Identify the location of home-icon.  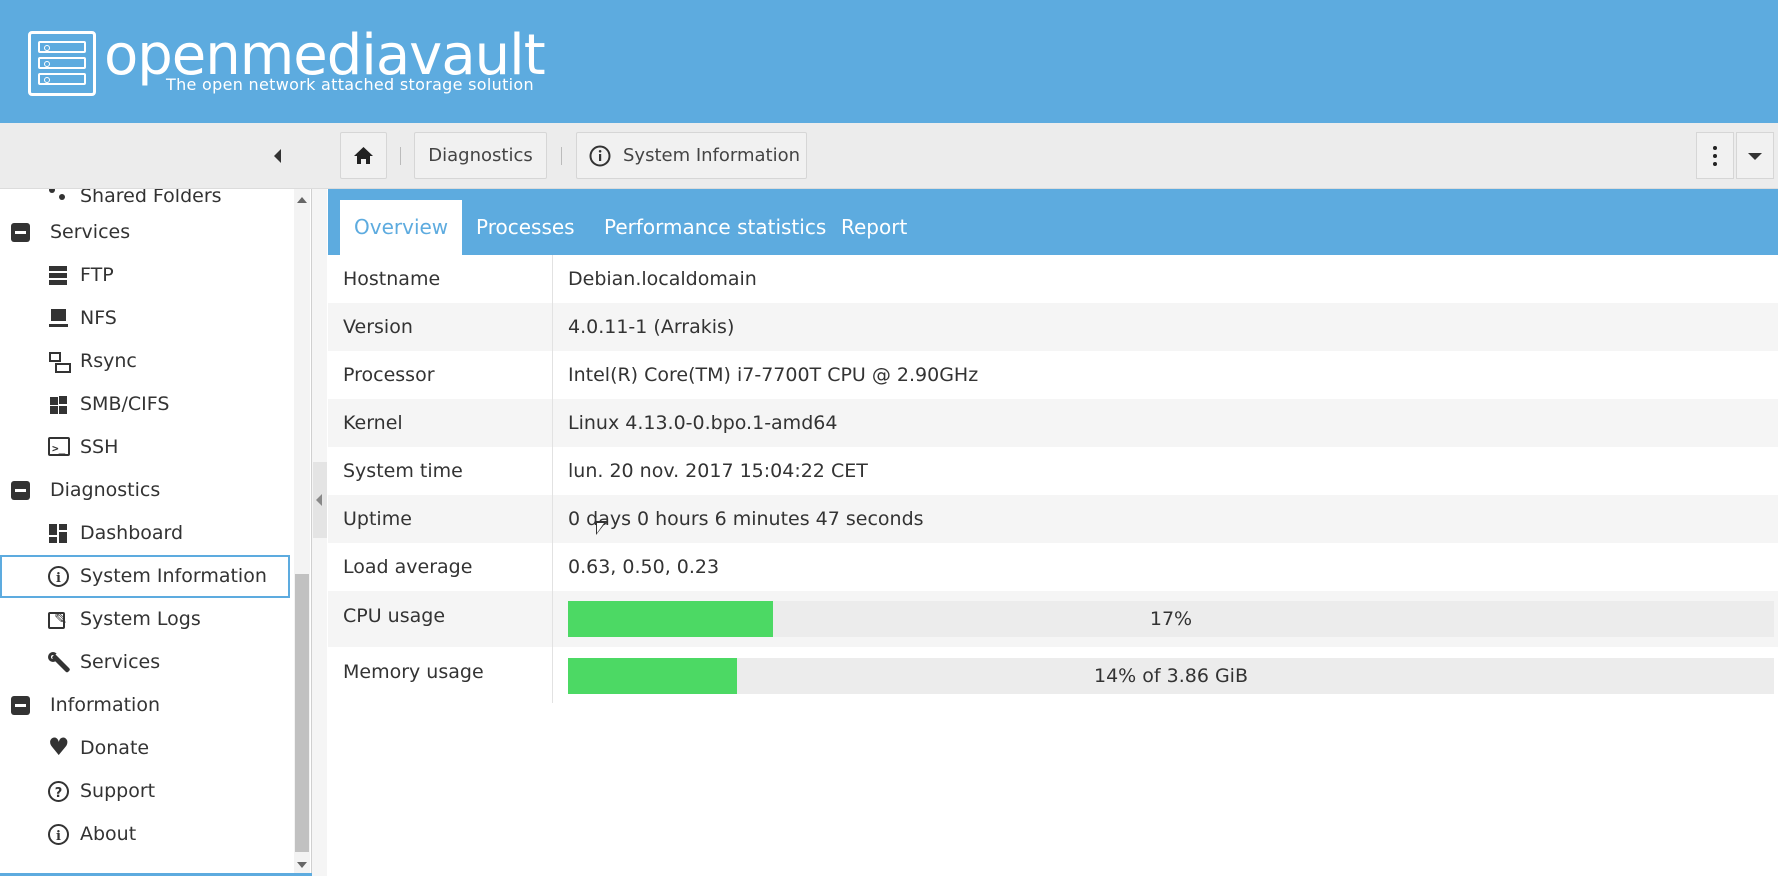
(363, 155).